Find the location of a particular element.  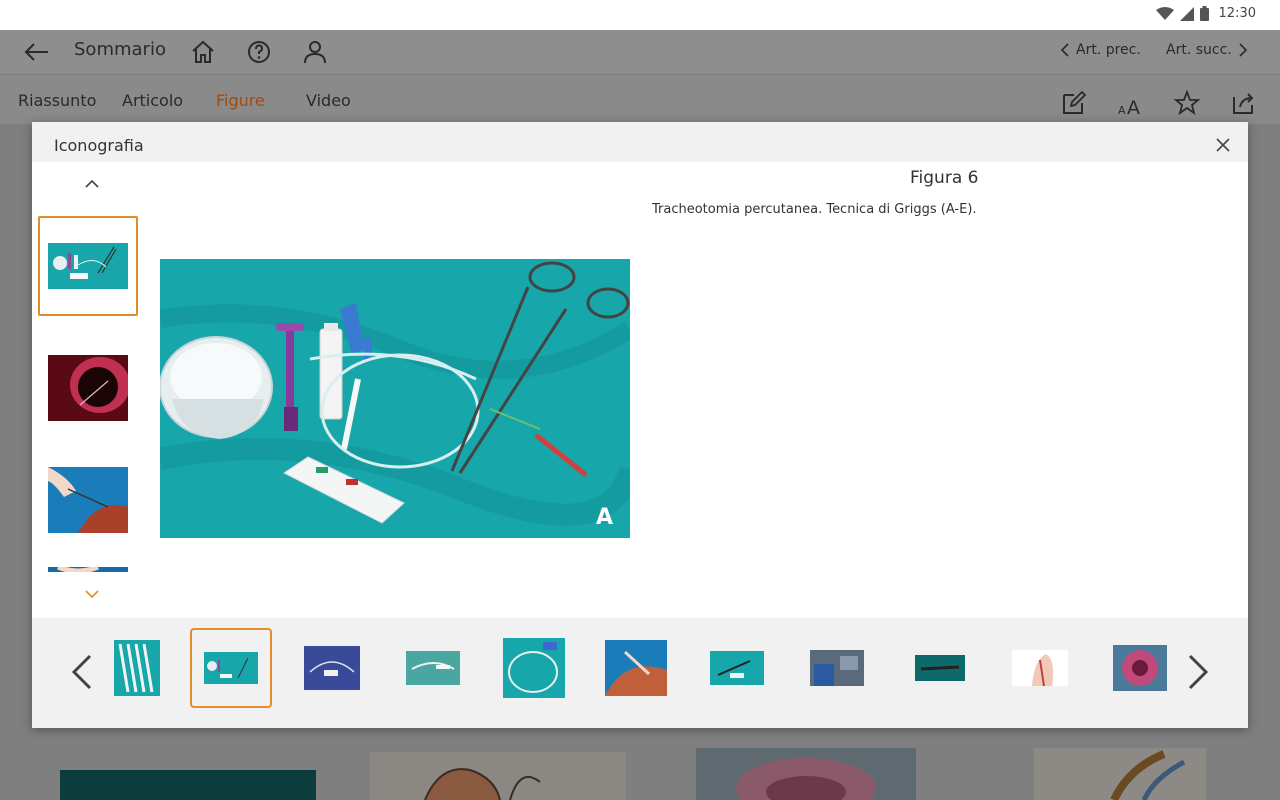

thumb-image-catheter is located at coordinates (534, 668).